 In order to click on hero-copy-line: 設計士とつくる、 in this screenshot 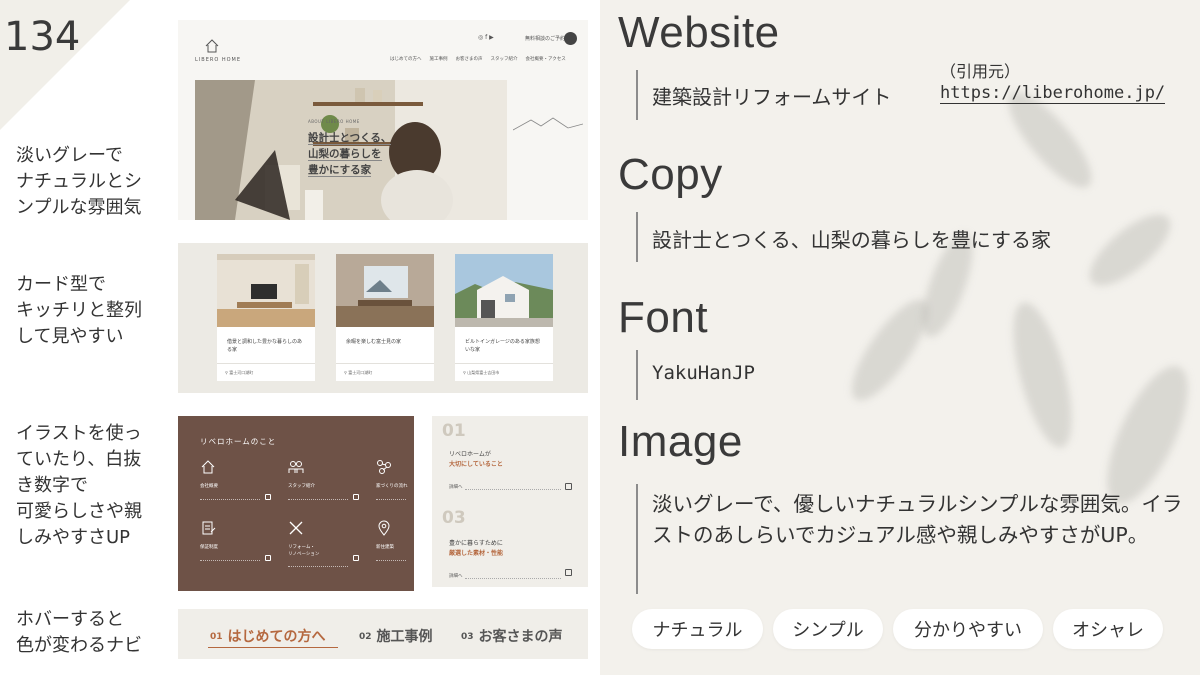, I will do `click(350, 138)`.